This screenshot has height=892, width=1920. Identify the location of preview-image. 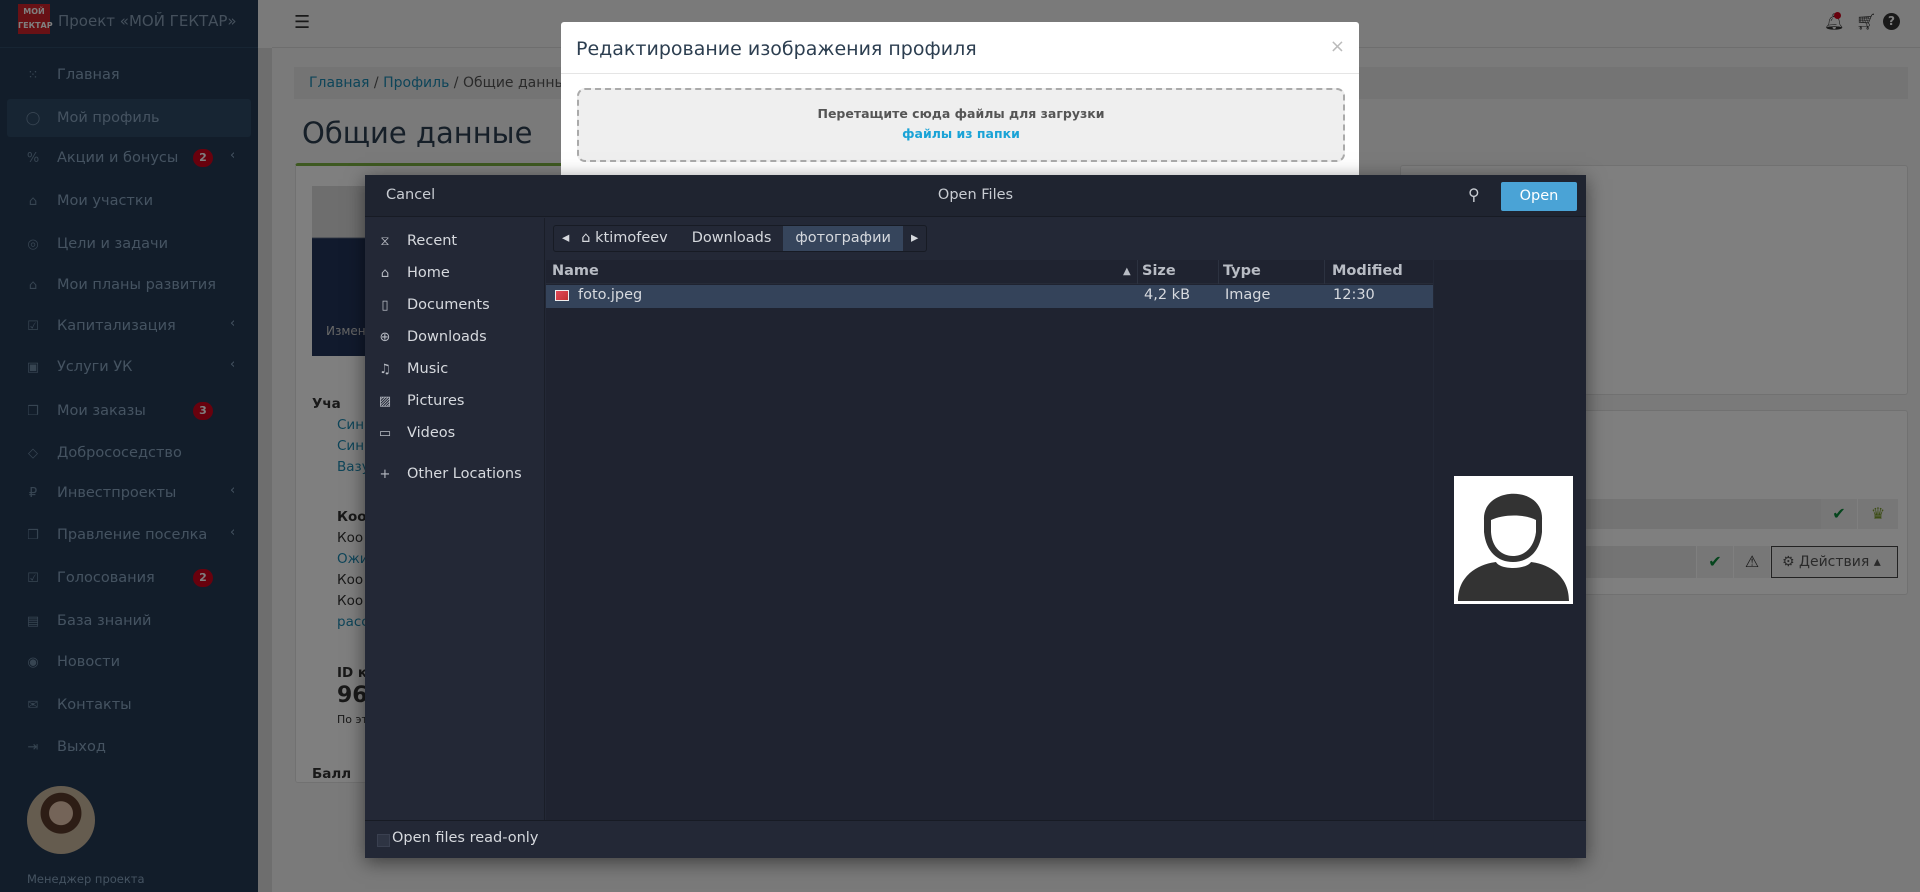
(1513, 540).